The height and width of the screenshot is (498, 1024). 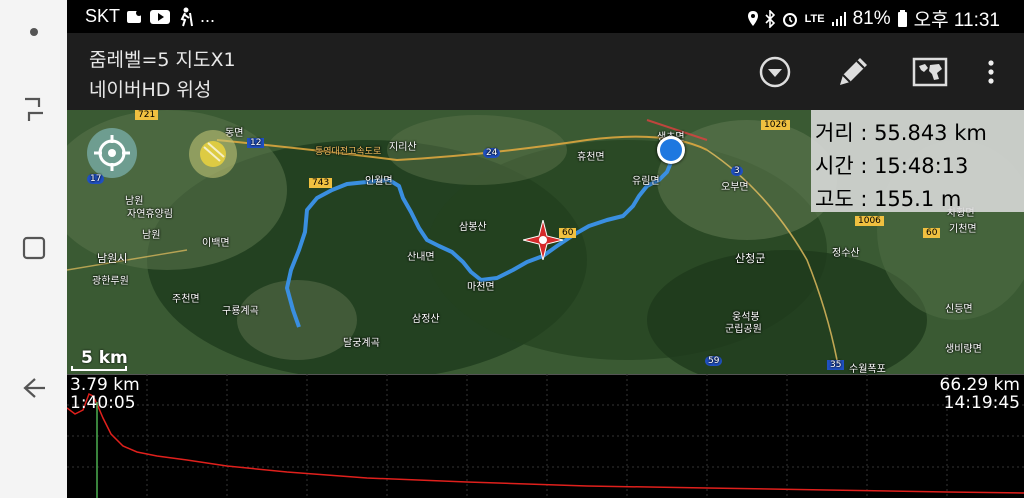 I want to click on map-label: 이백면, so click(x=216, y=243).